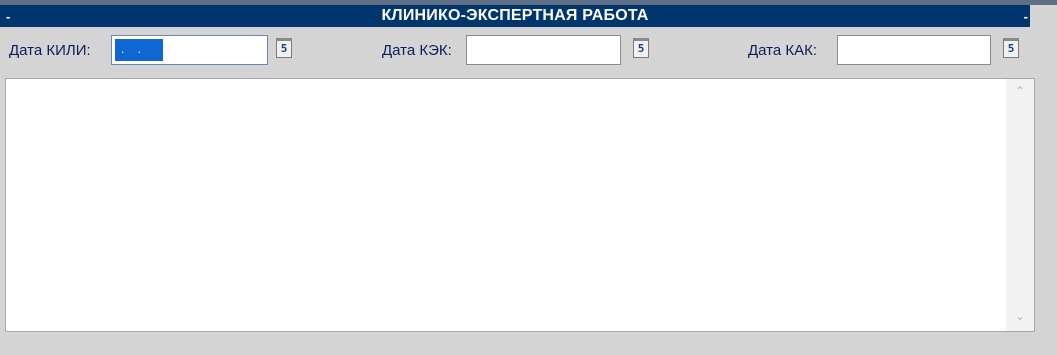  I want to click on kili-date-input: . ., so click(189, 50).